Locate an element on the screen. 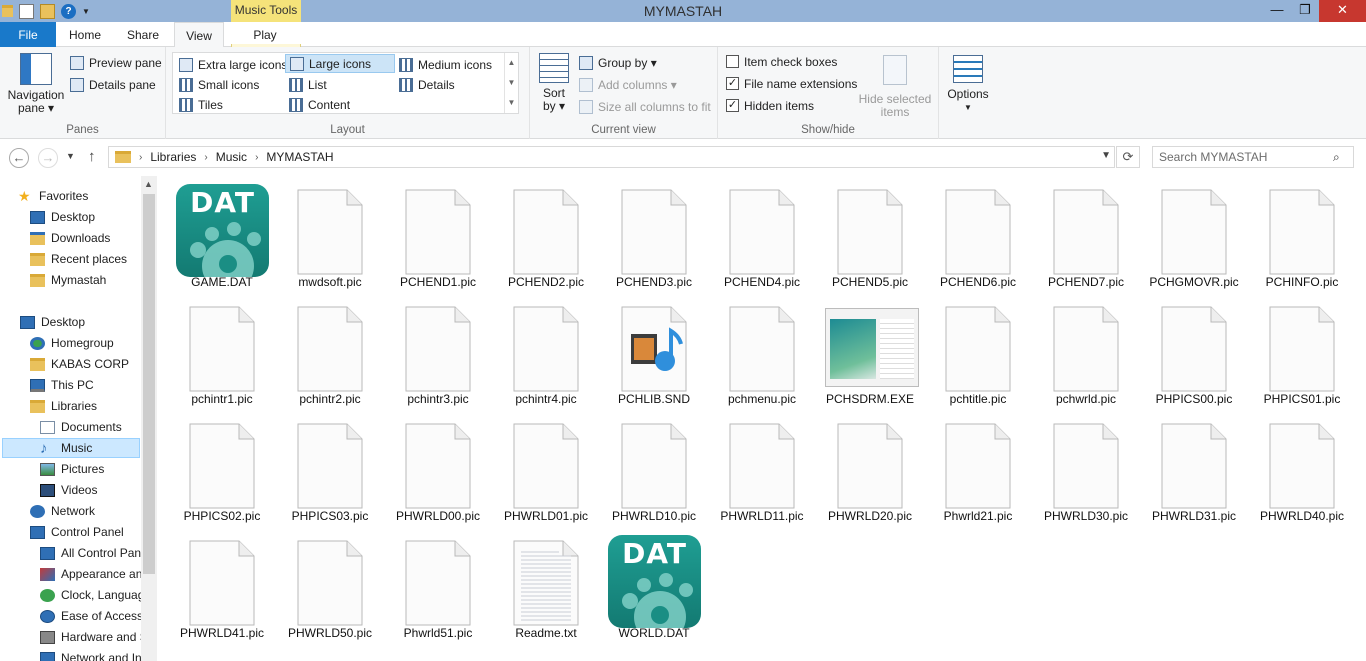 The width and height of the screenshot is (1366, 661). nav-appearance: Appearance an is located at coordinates (90, 574).